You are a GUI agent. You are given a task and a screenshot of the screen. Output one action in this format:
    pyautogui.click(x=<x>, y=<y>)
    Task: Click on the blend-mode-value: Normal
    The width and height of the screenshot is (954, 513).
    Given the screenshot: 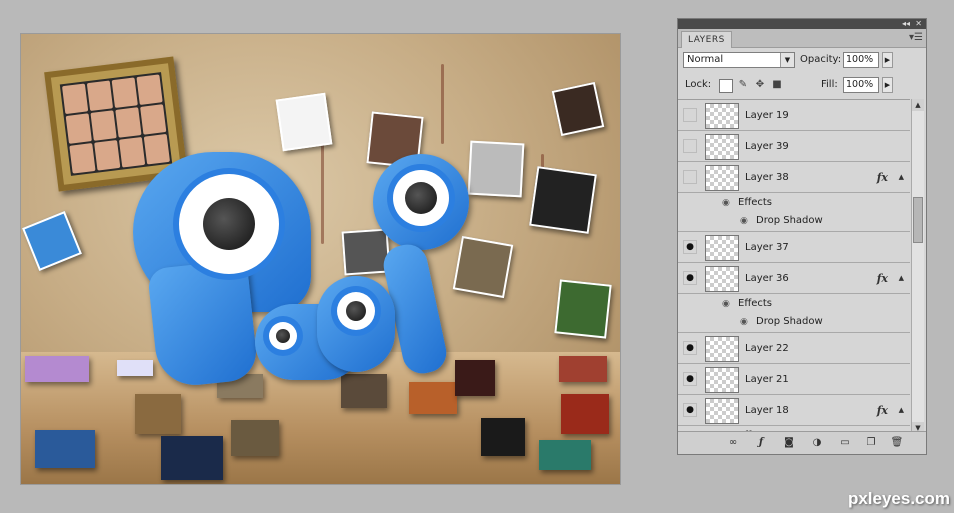 What is the action you would take?
    pyautogui.click(x=705, y=59)
    